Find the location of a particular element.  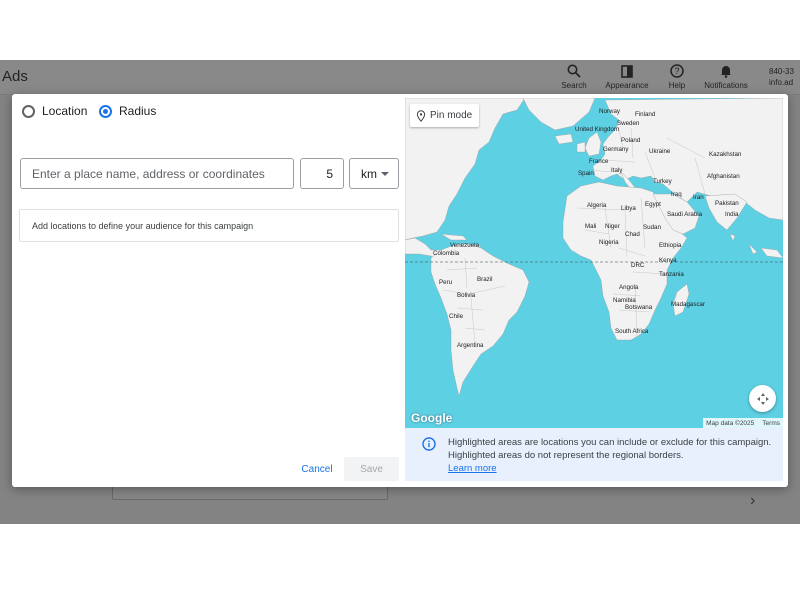

map-label-colombia: Colombia is located at coordinates (446, 253).